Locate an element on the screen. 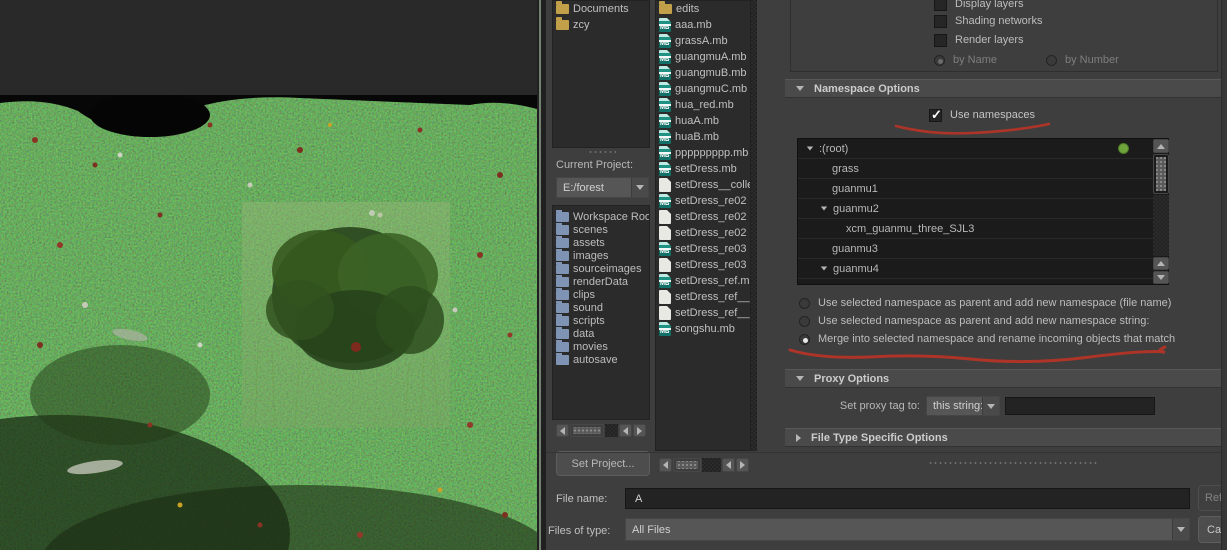 This screenshot has width=1227, height=550. list-item-workspace-folder: assets is located at coordinates (601, 242).